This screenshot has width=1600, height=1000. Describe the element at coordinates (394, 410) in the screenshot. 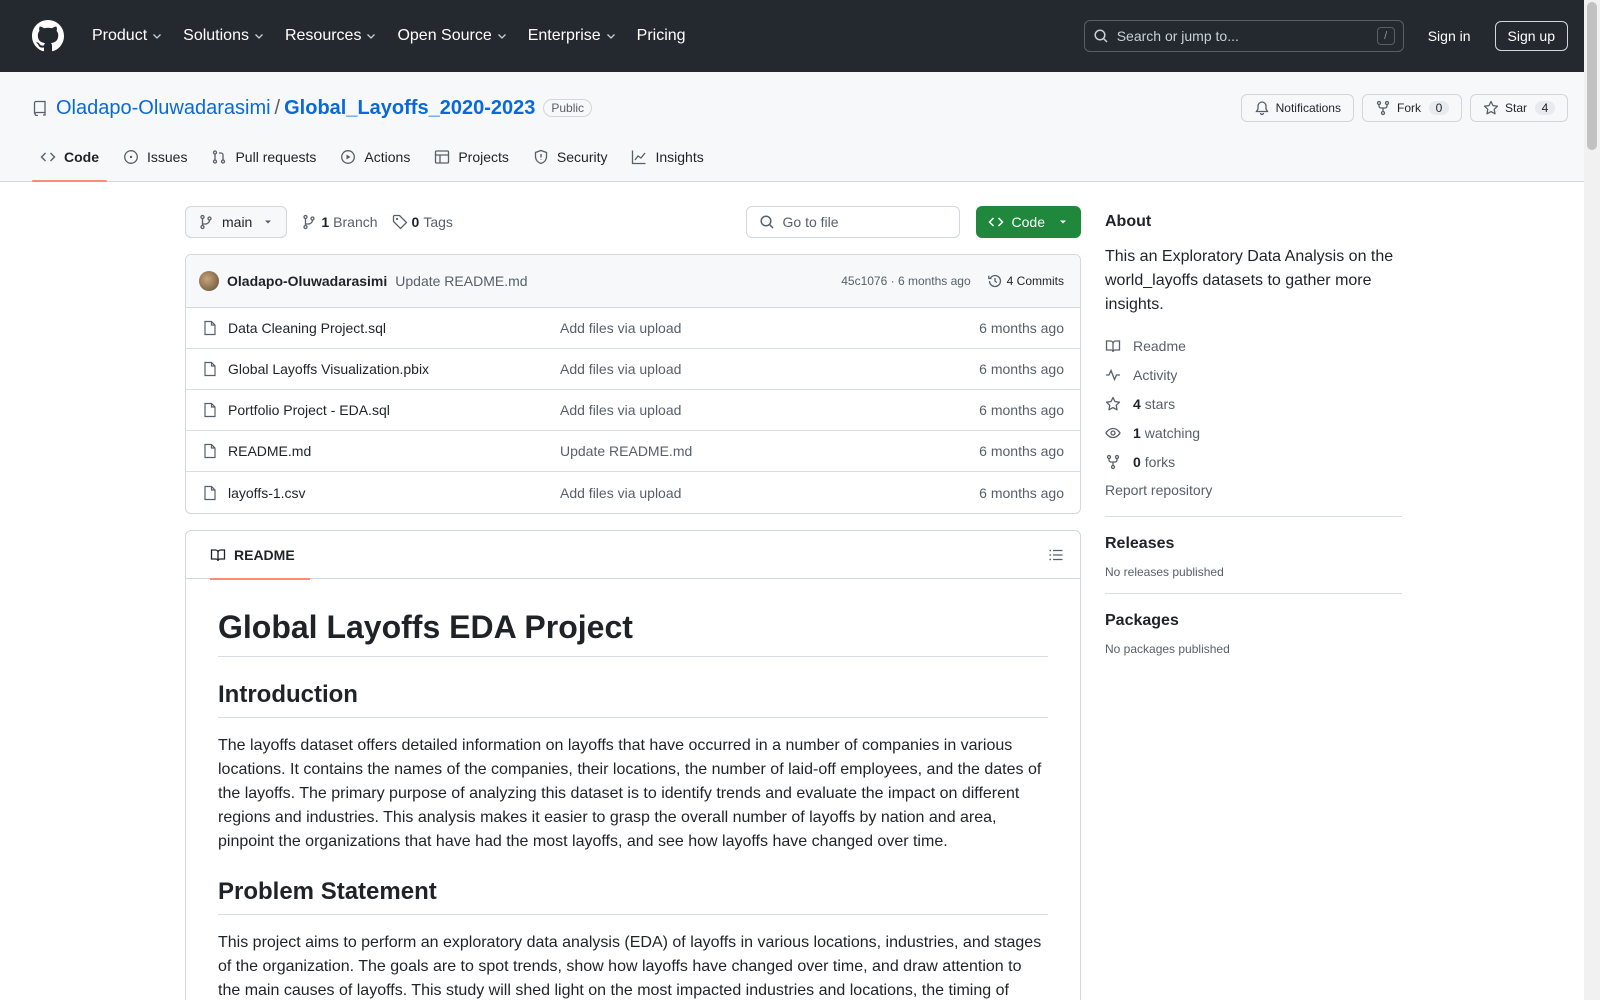

I see `file-name-link: Portfolio Project - EDA.sql` at that location.